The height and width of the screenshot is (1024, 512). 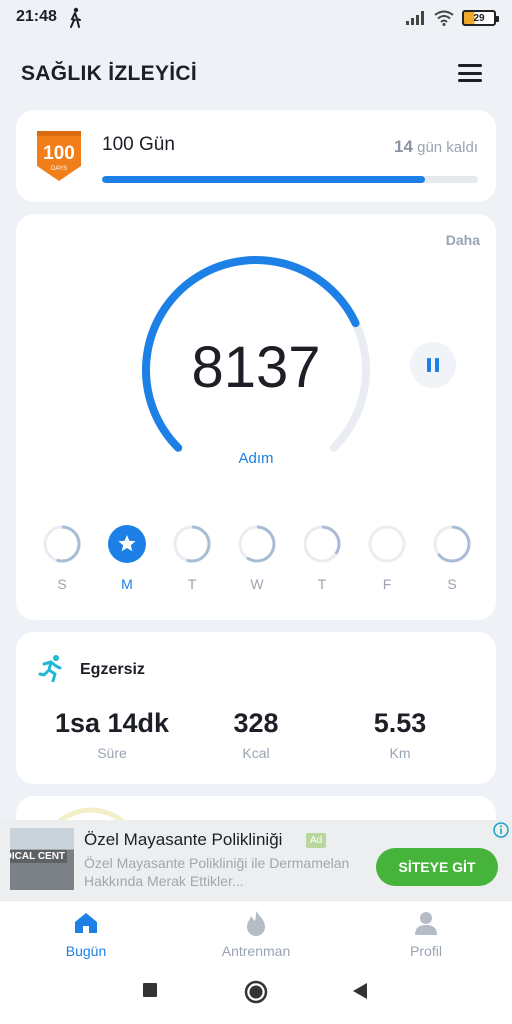 I want to click on remaining-text: gün kaldı, so click(x=447, y=147).